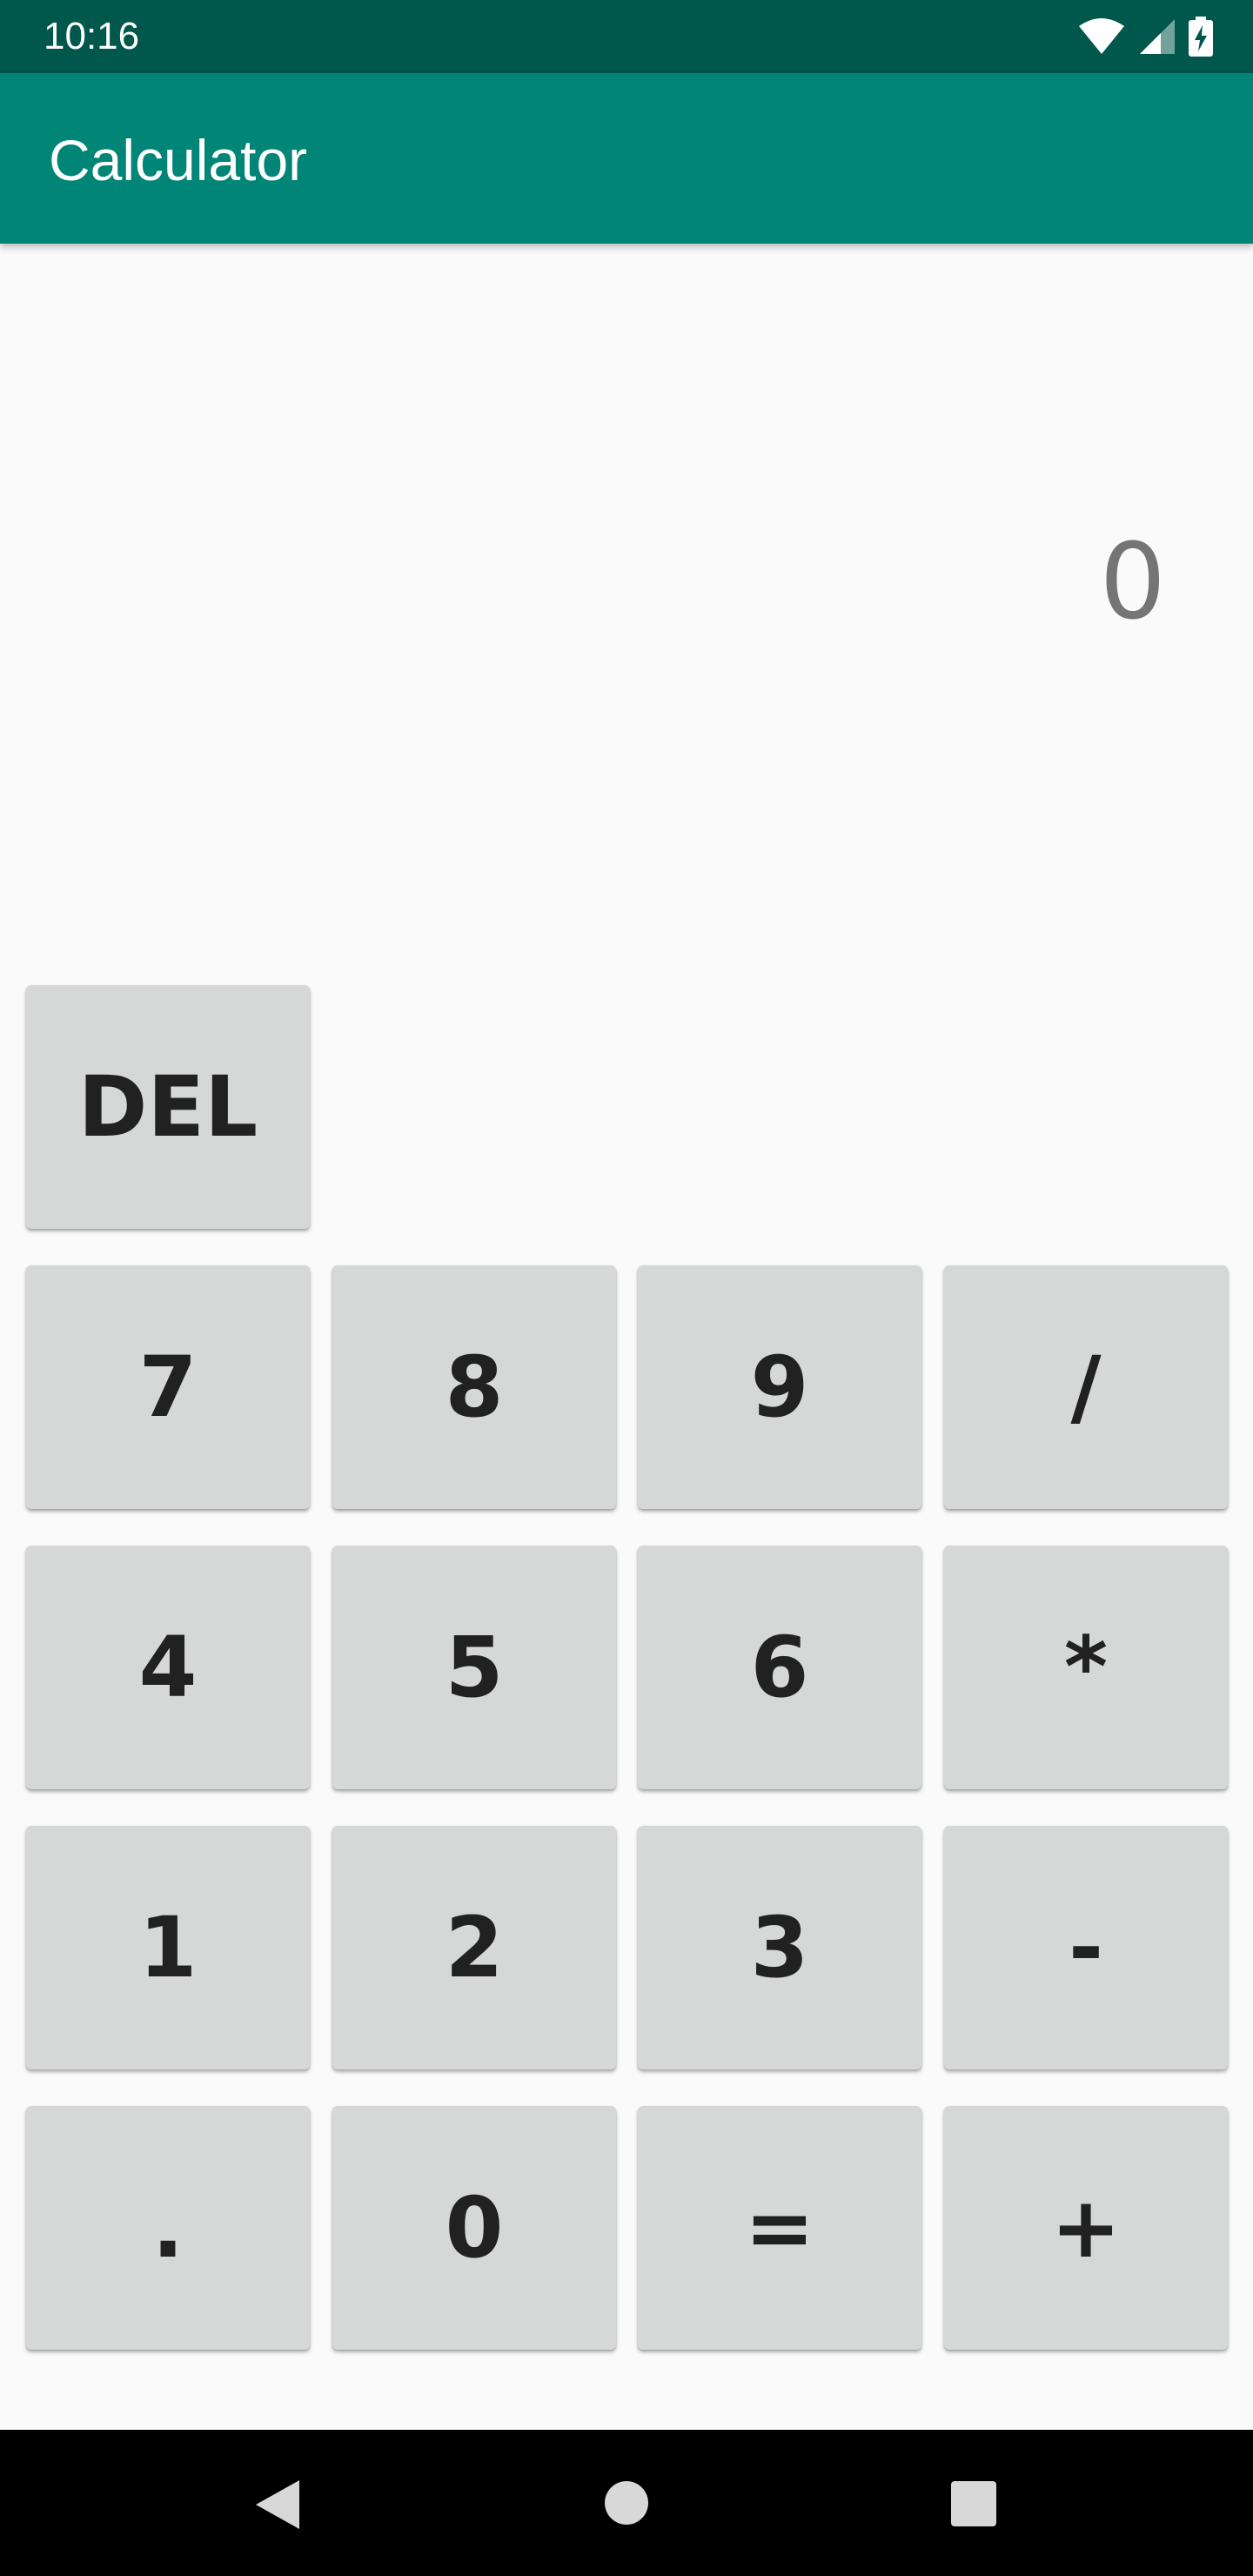 The width and height of the screenshot is (1253, 2576). I want to click on navigation-bar, so click(626, 2503).